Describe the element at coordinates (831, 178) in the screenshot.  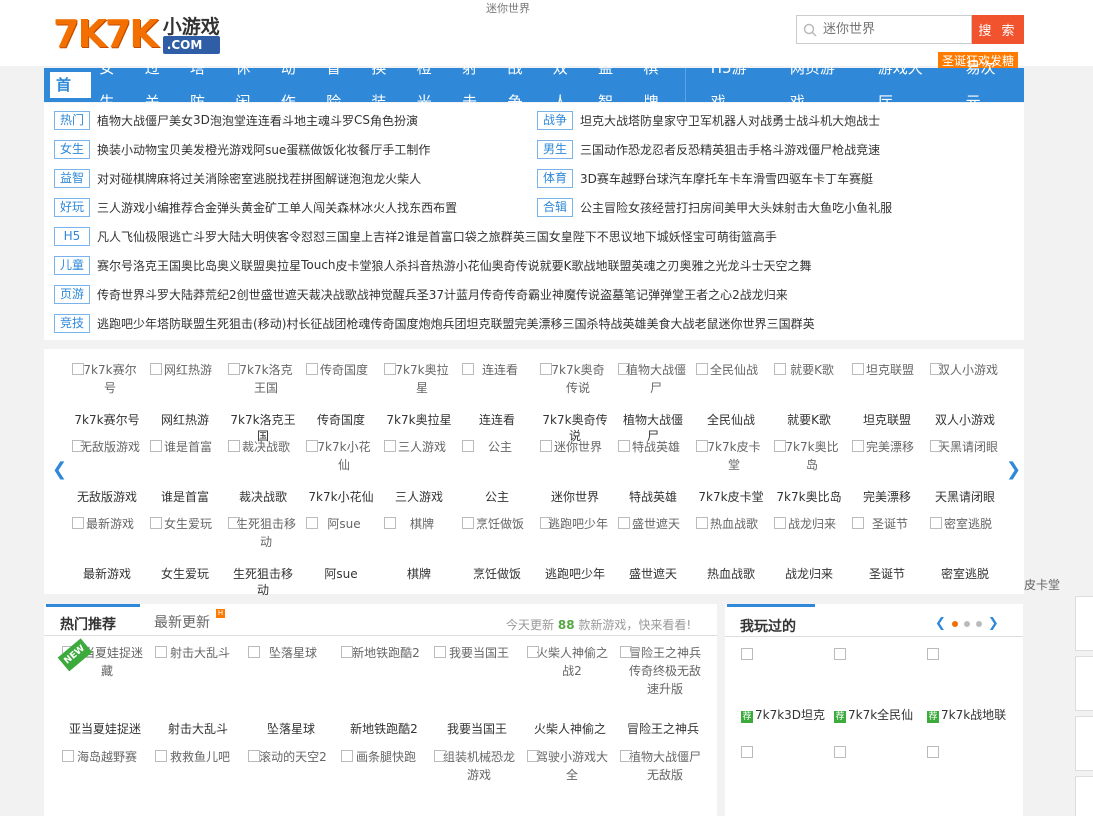
I see `category-game-link: 卡丁车` at that location.